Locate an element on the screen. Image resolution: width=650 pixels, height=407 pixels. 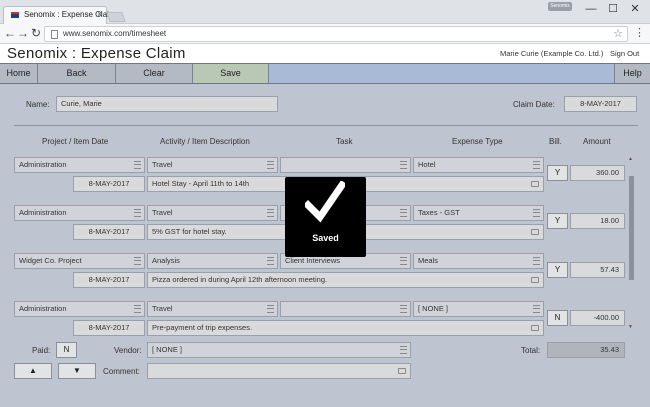
col-expense-type-header: Expense Type is located at coordinates (477, 141).